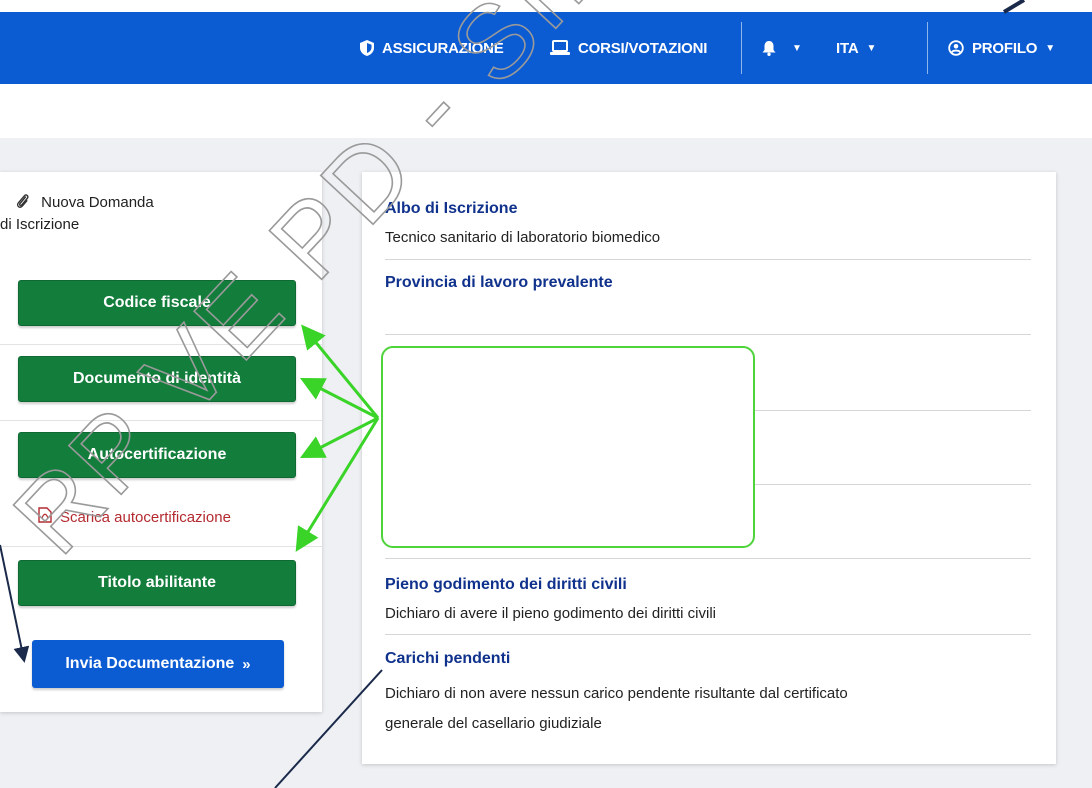 The image size is (1092, 788). What do you see at coordinates (560, 48) in the screenshot?
I see `laptop-icon` at bounding box center [560, 48].